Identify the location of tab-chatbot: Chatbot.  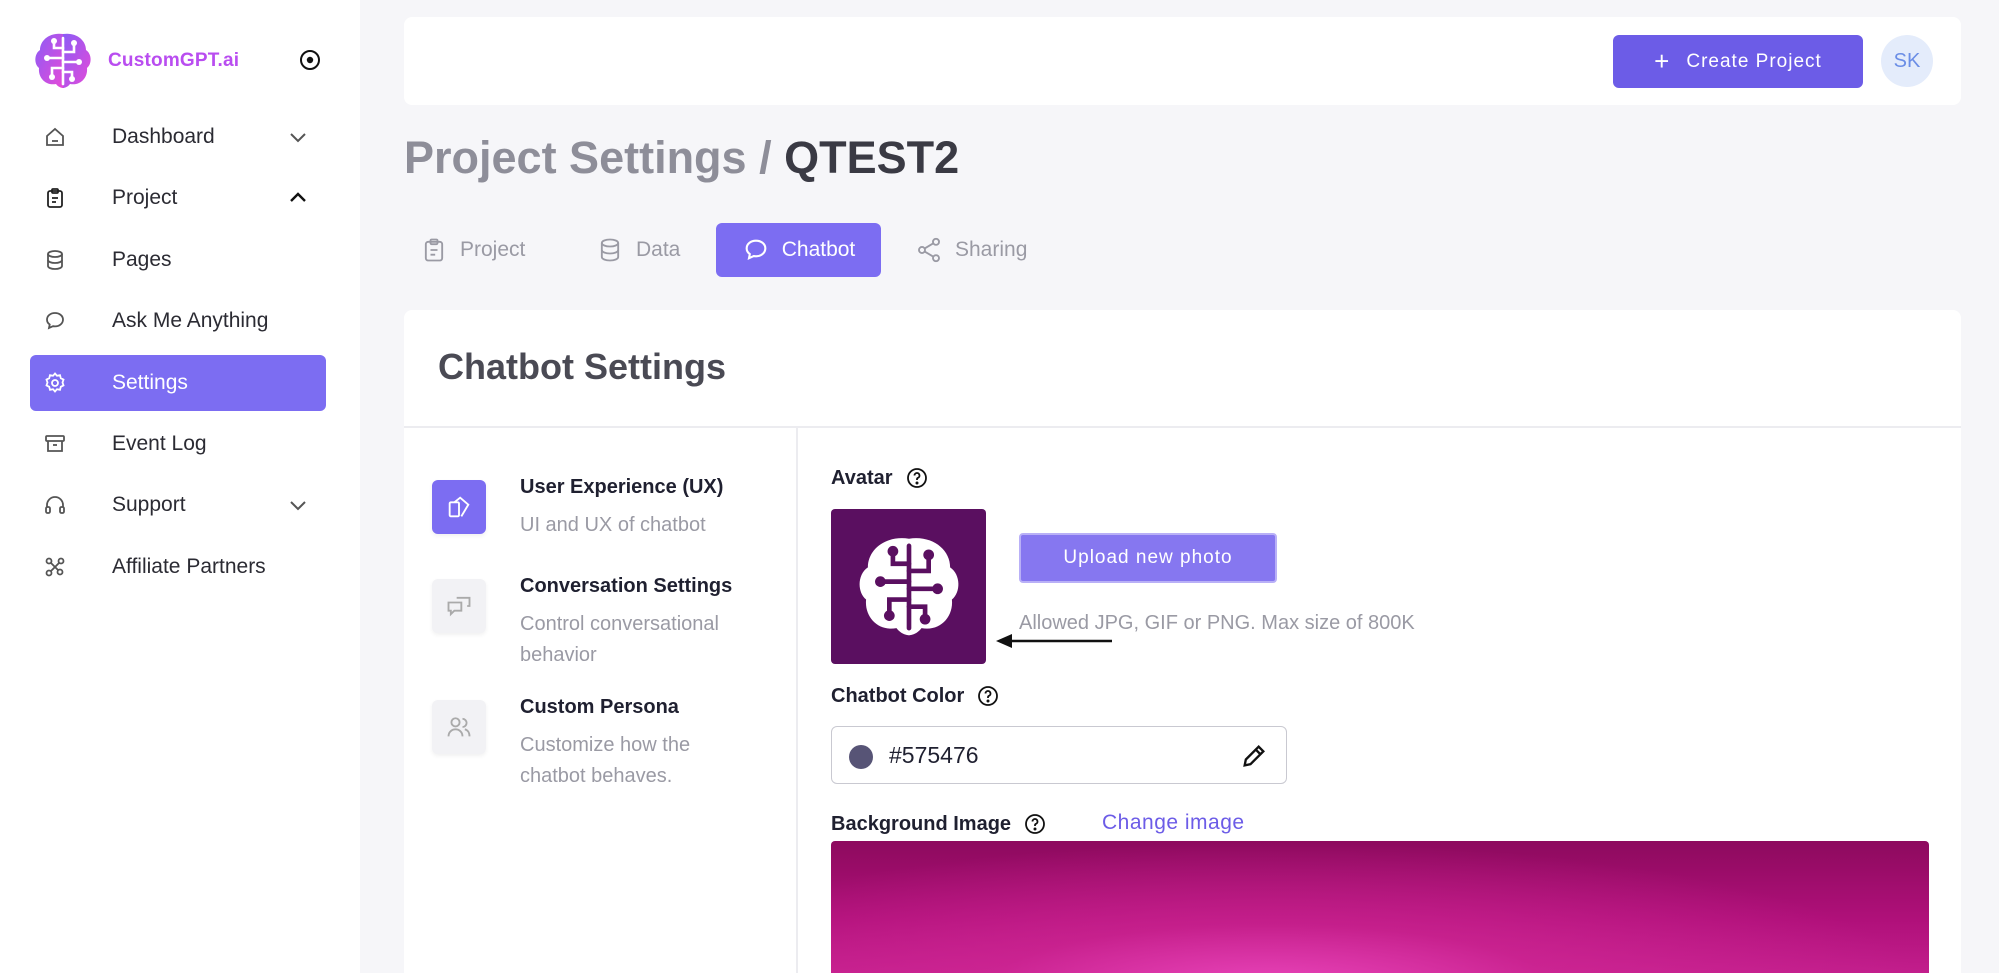
(798, 250).